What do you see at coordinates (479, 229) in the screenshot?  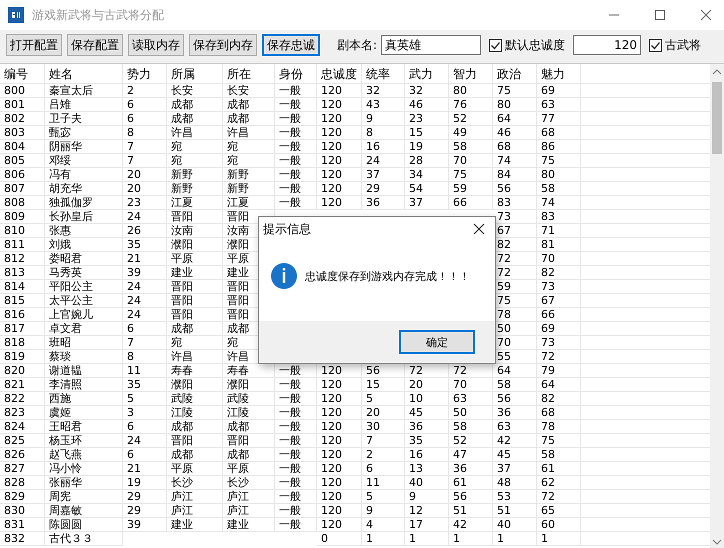 I see `close-icon` at bounding box center [479, 229].